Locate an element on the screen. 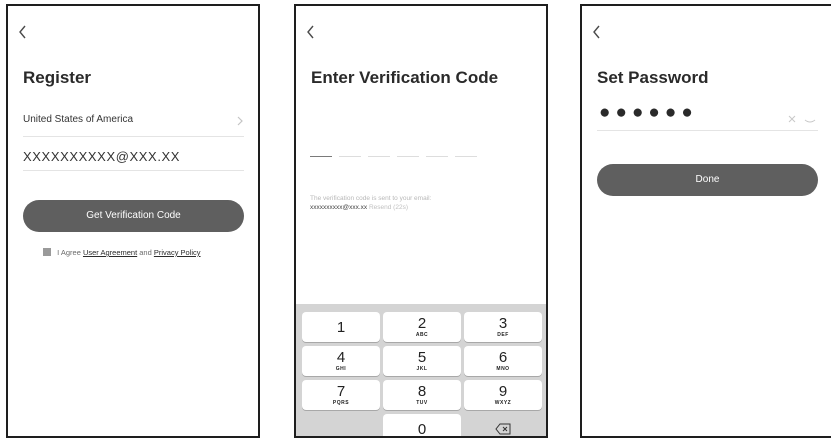 Image resolution: width=831 pixels, height=446 pixels. key-number: 0 is located at coordinates (422, 429).